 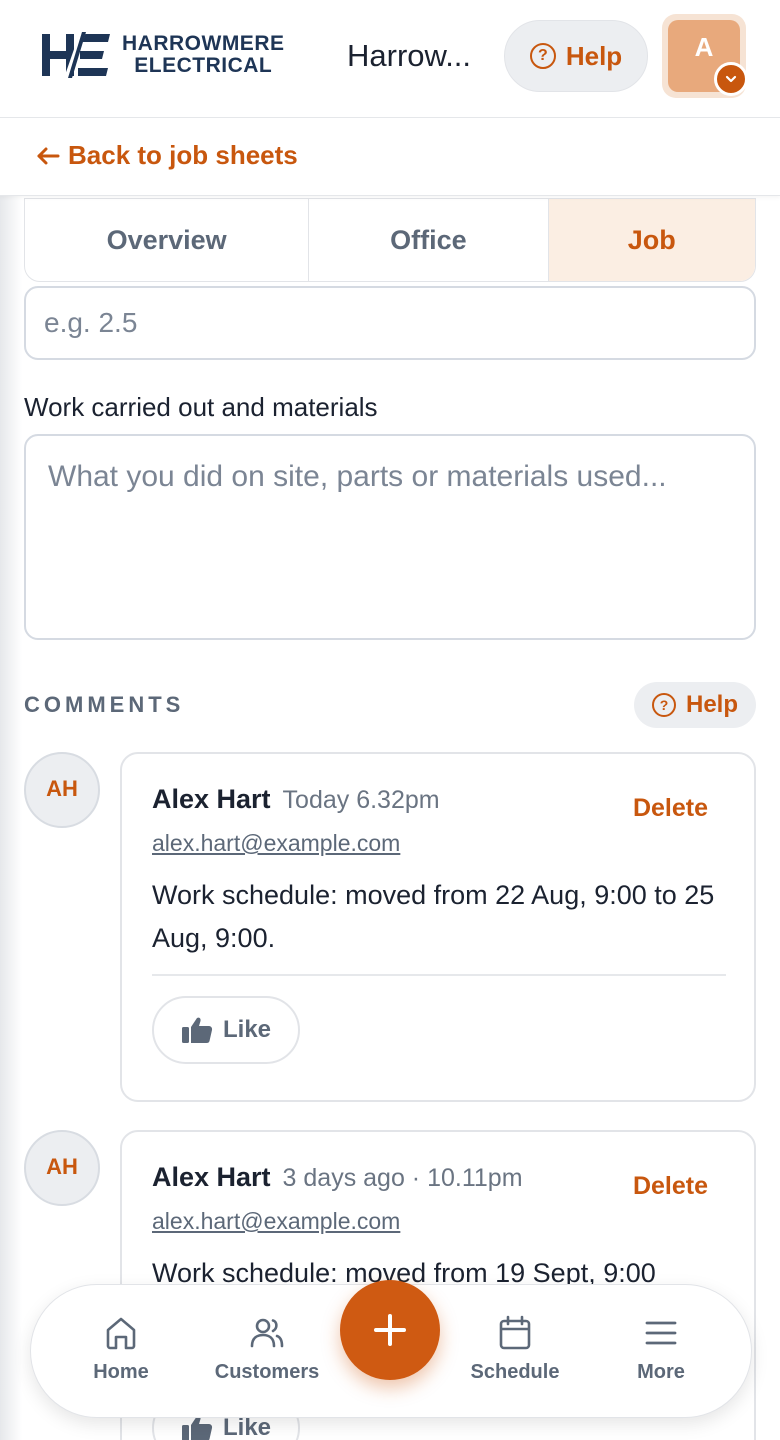 What do you see at coordinates (183, 155) in the screenshot?
I see `back-link-label: Back to job sheets` at bounding box center [183, 155].